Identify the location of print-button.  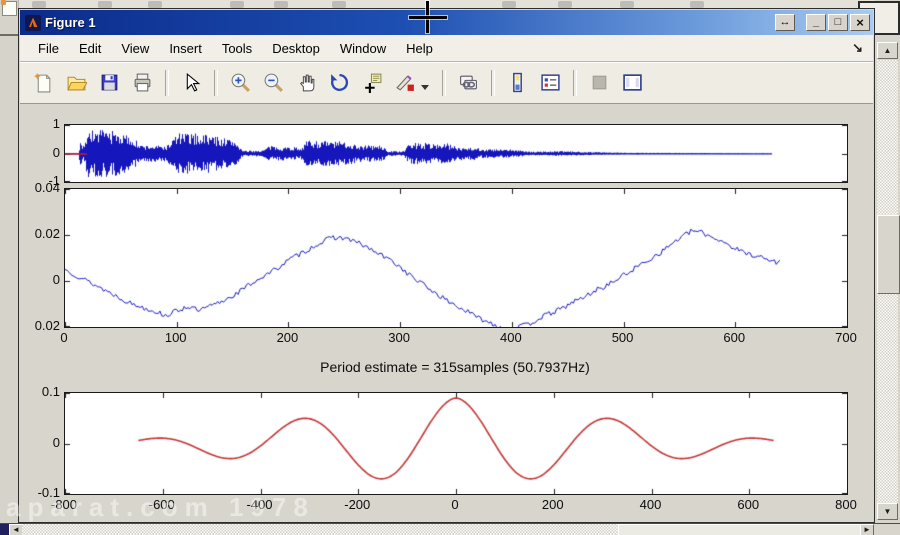
(142, 83).